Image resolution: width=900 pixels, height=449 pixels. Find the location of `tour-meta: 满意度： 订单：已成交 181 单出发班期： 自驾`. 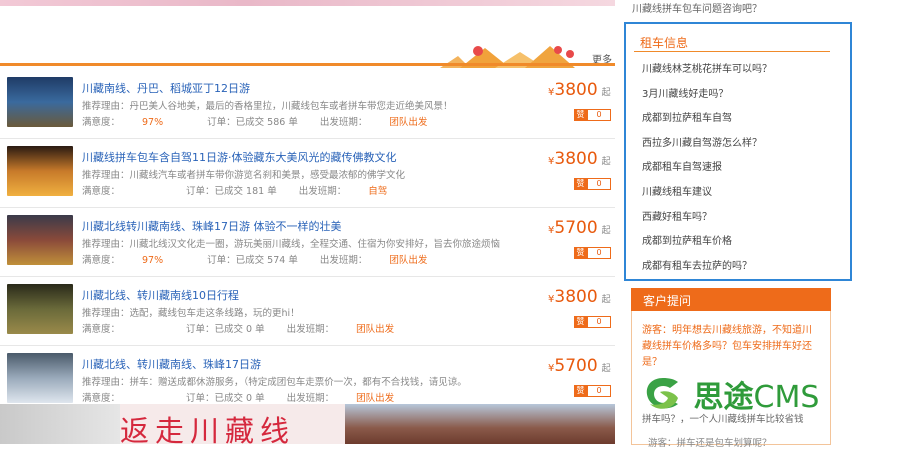

tour-meta: 满意度： 订单：已成交 181 单出发班期： 自驾 is located at coordinates (235, 191).